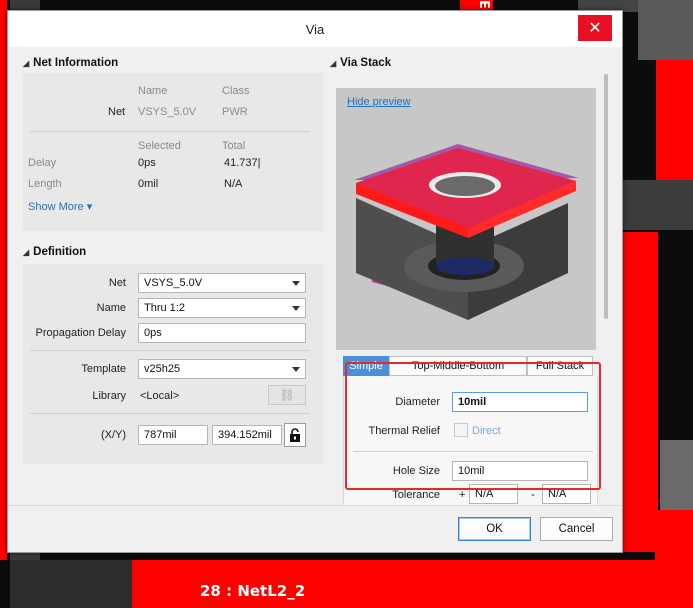  What do you see at coordinates (103, 369) in the screenshot?
I see `template-label: Template` at bounding box center [103, 369].